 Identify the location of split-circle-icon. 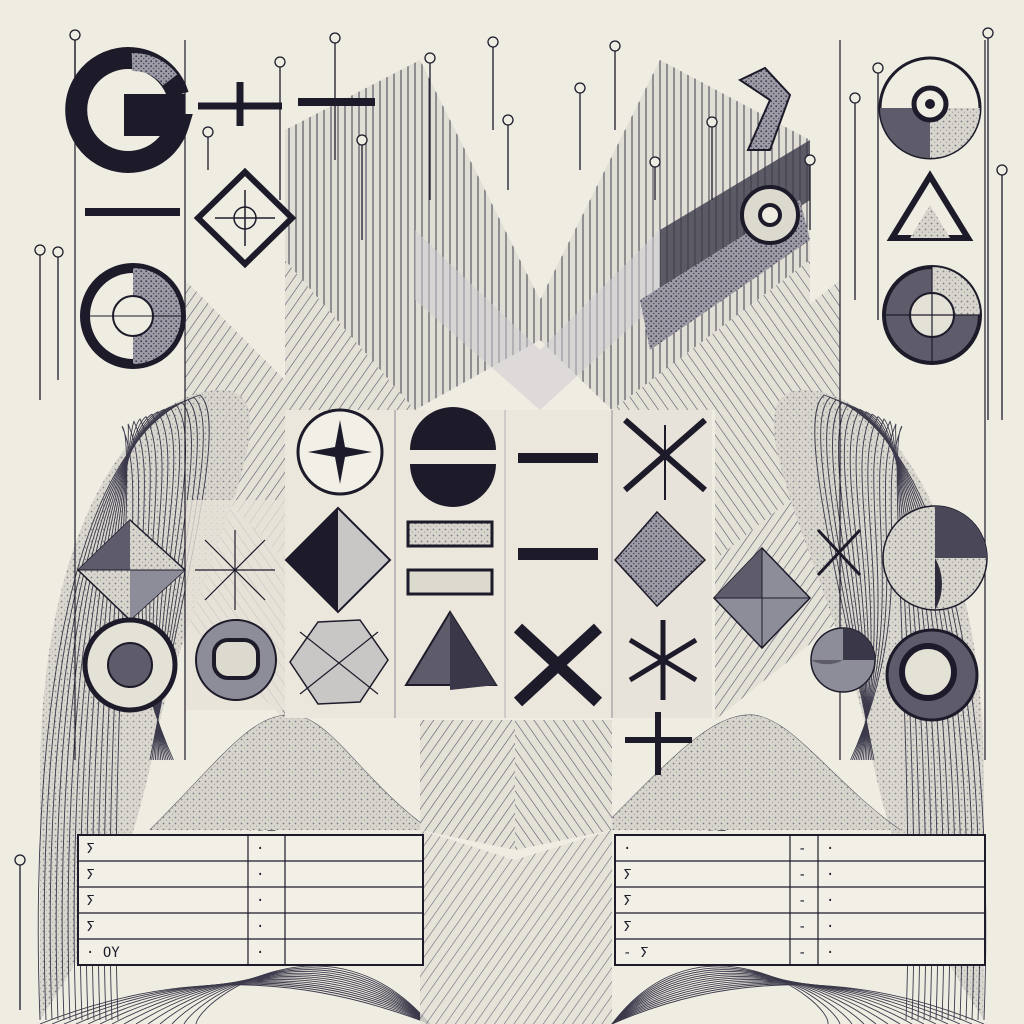
(935, 558).